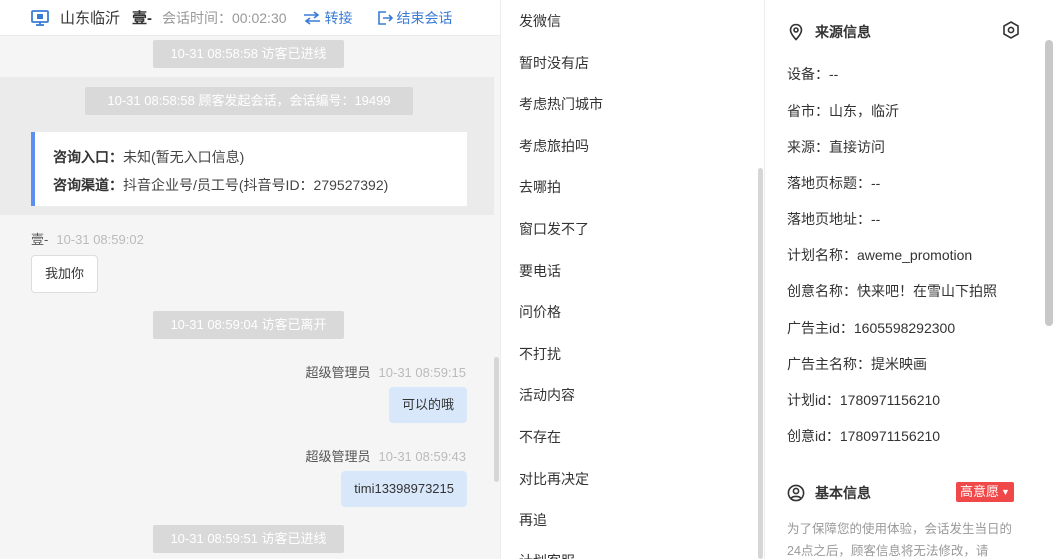 This screenshot has height=559, width=1055. What do you see at coordinates (554, 146) in the screenshot?
I see `quick-phrase-item: 考虑旅拍吗` at bounding box center [554, 146].